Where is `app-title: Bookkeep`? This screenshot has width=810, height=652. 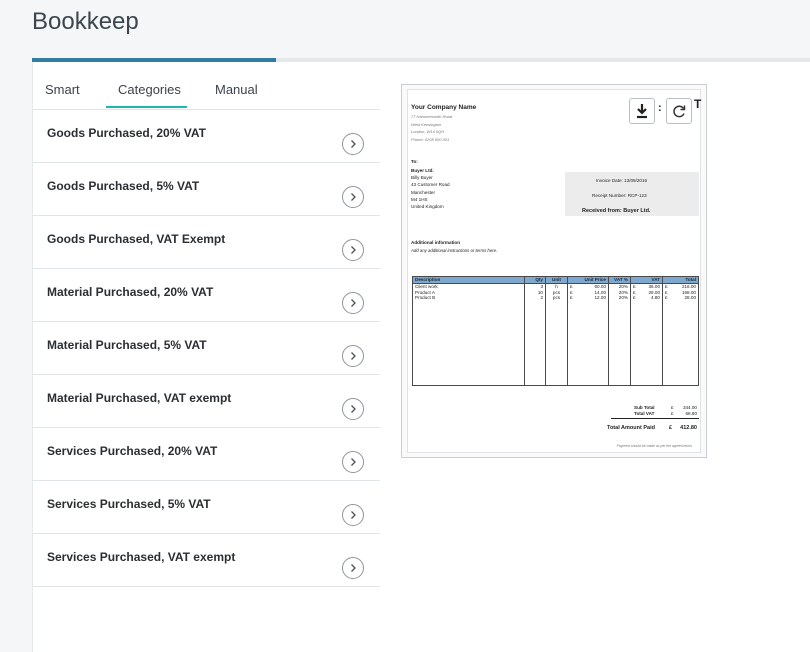
app-title: Bookkeep is located at coordinates (85, 21).